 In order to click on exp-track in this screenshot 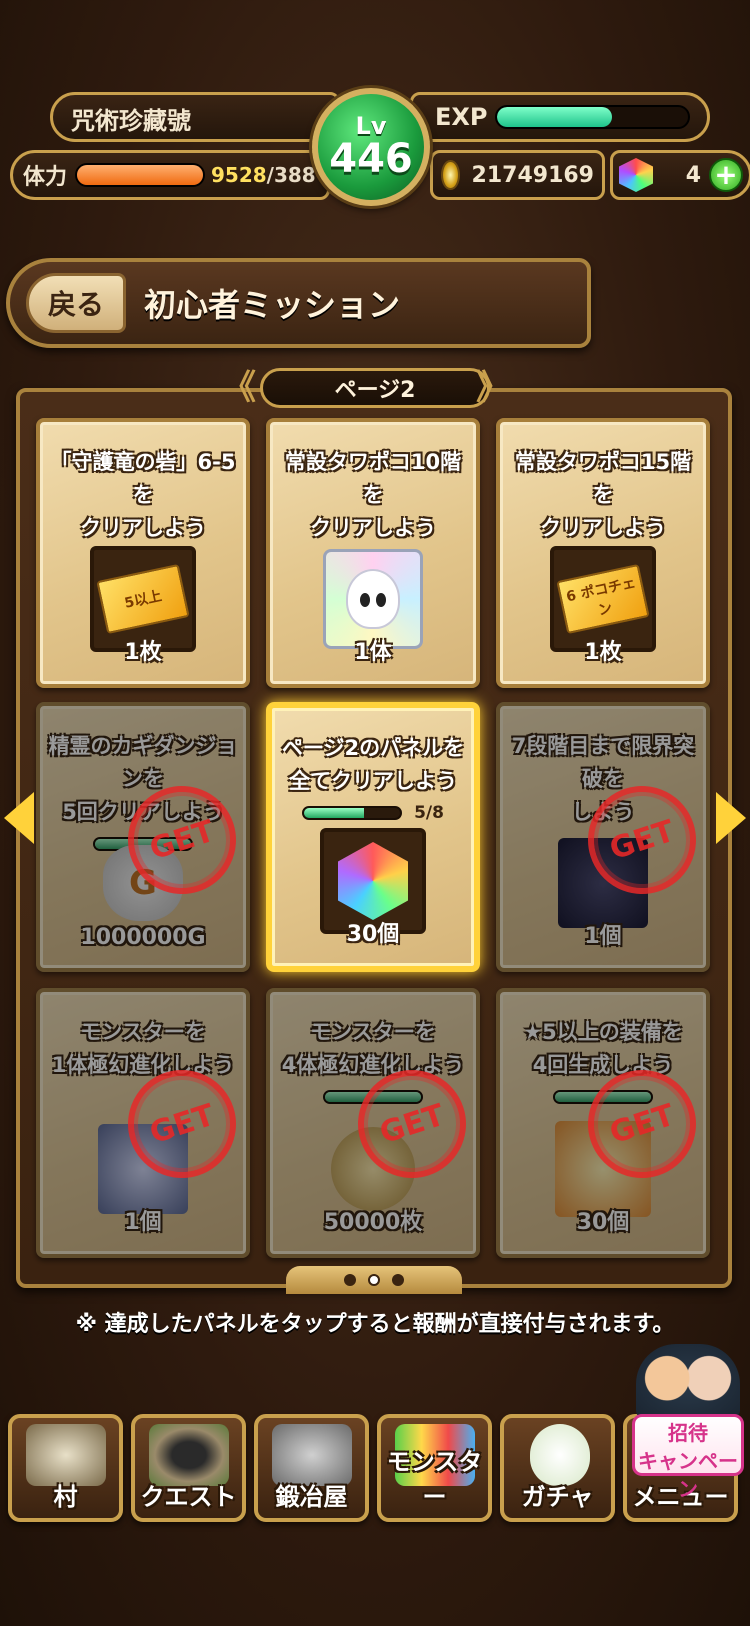, I will do `click(592, 117)`.